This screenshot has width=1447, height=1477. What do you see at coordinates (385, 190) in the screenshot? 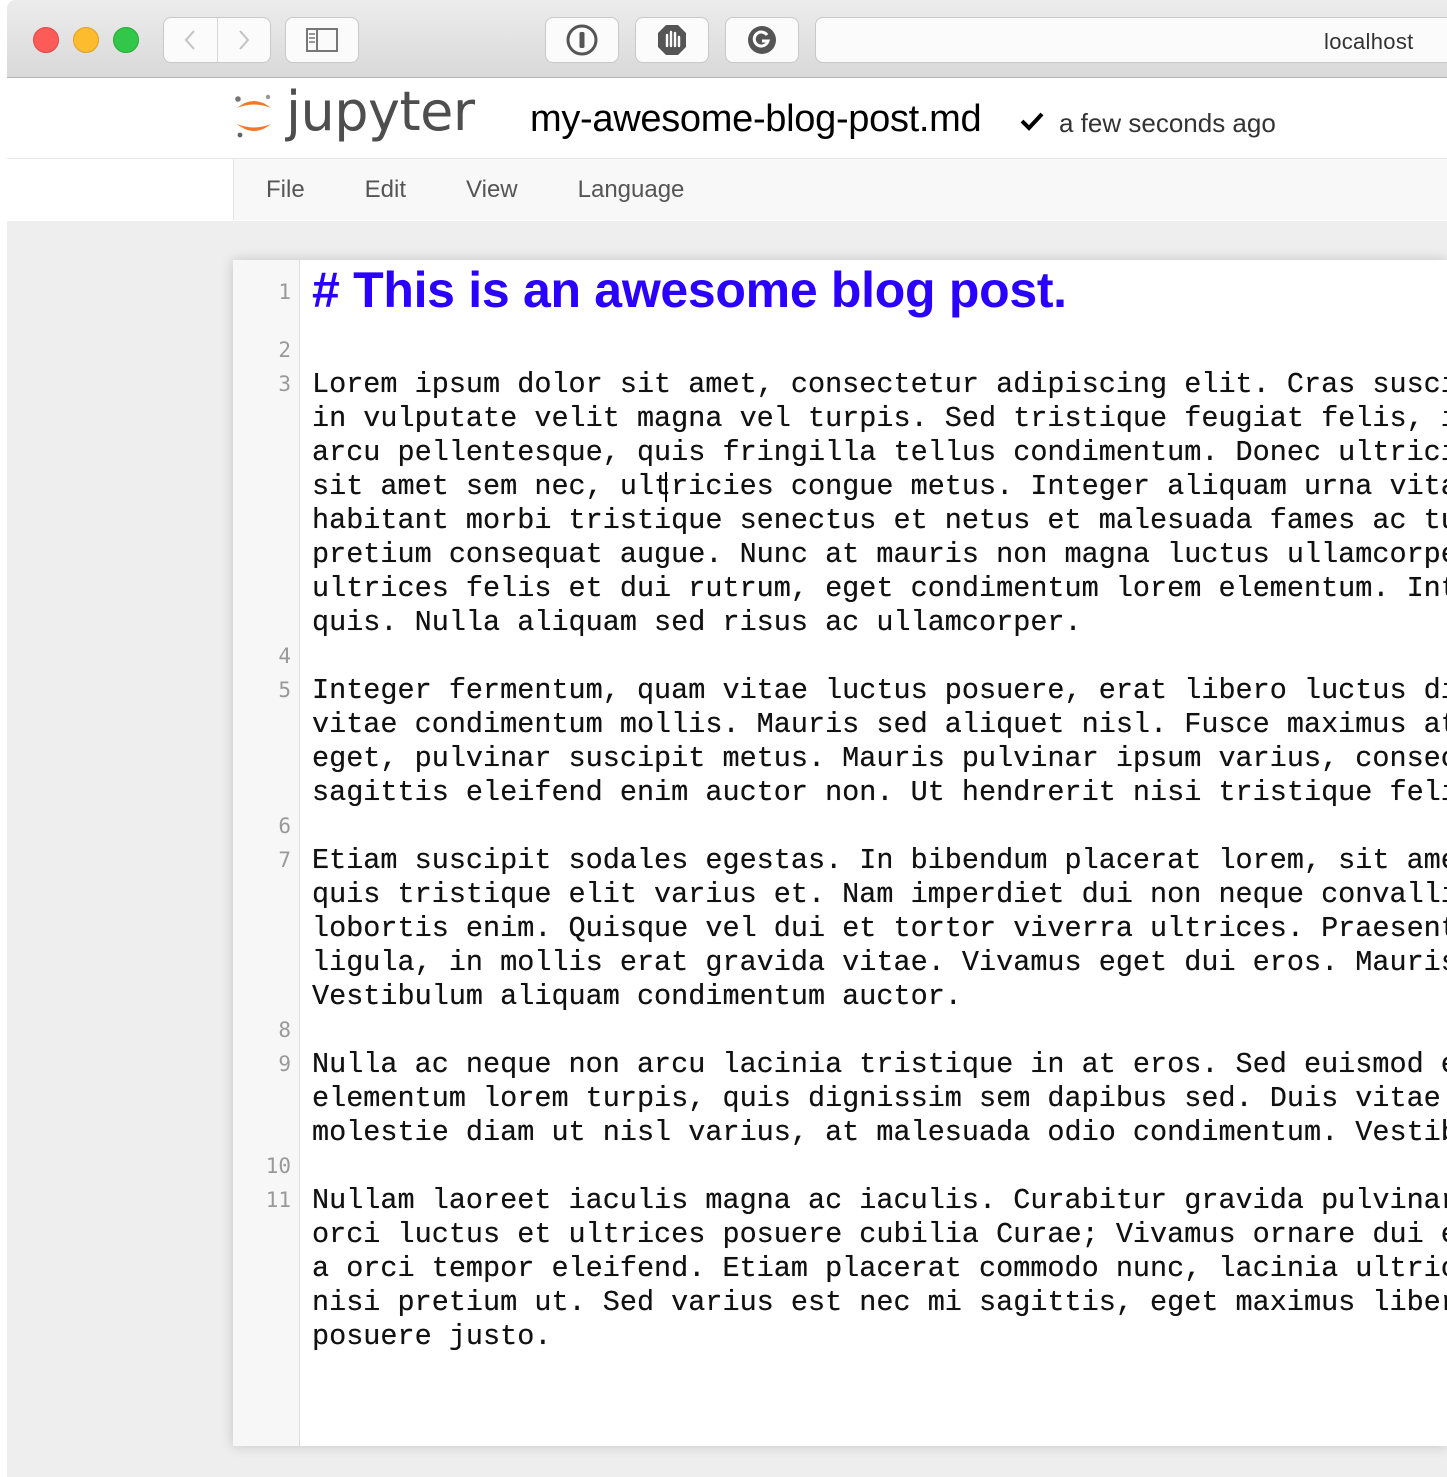
I see `menu-edit: Edit` at bounding box center [385, 190].